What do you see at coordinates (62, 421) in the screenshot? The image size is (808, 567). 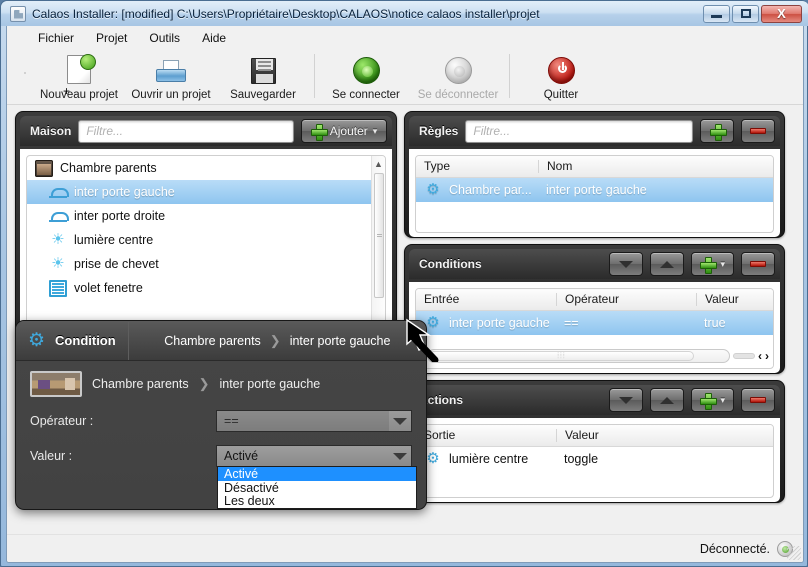 I see `operator-label: Opérateur :` at bounding box center [62, 421].